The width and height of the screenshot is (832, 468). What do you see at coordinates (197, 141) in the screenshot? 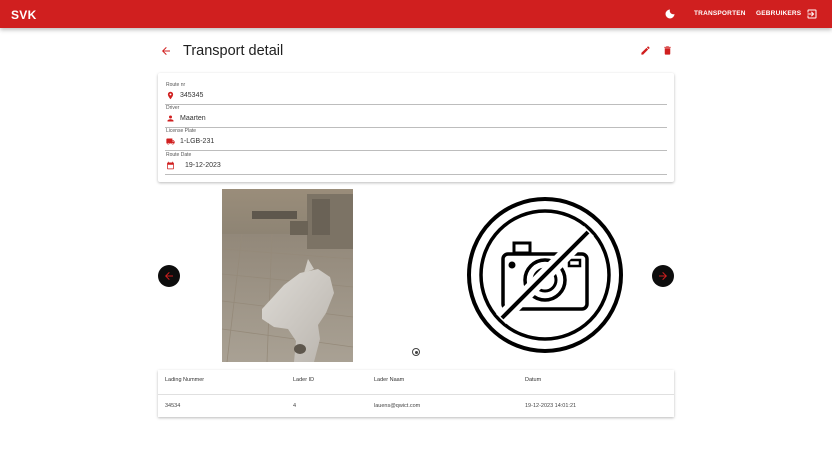
I see `field-value: 1-LGB-231` at bounding box center [197, 141].